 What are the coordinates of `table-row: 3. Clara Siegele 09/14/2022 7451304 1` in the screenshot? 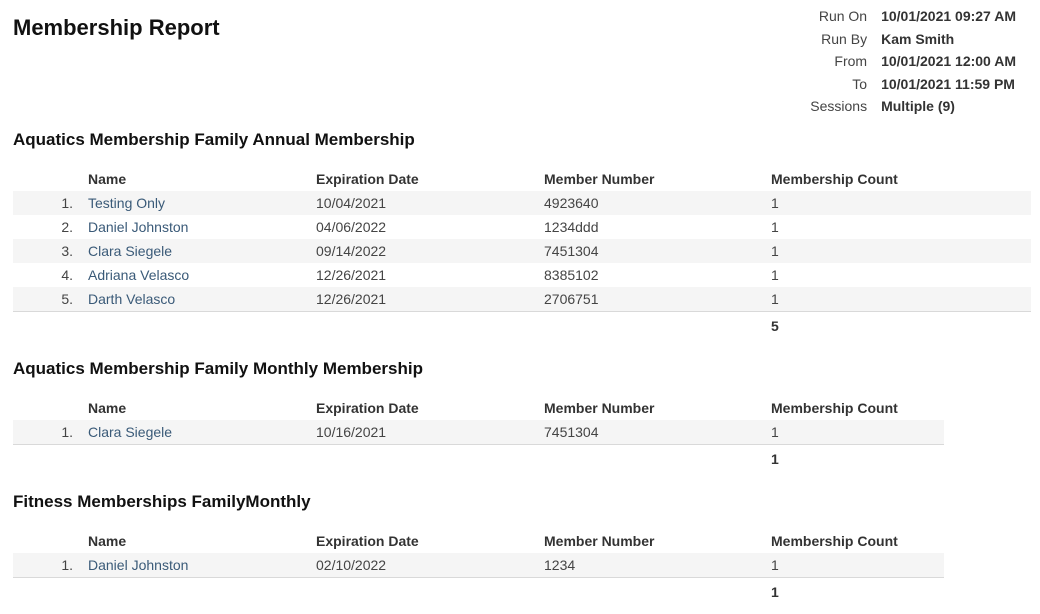 It's located at (522, 251).